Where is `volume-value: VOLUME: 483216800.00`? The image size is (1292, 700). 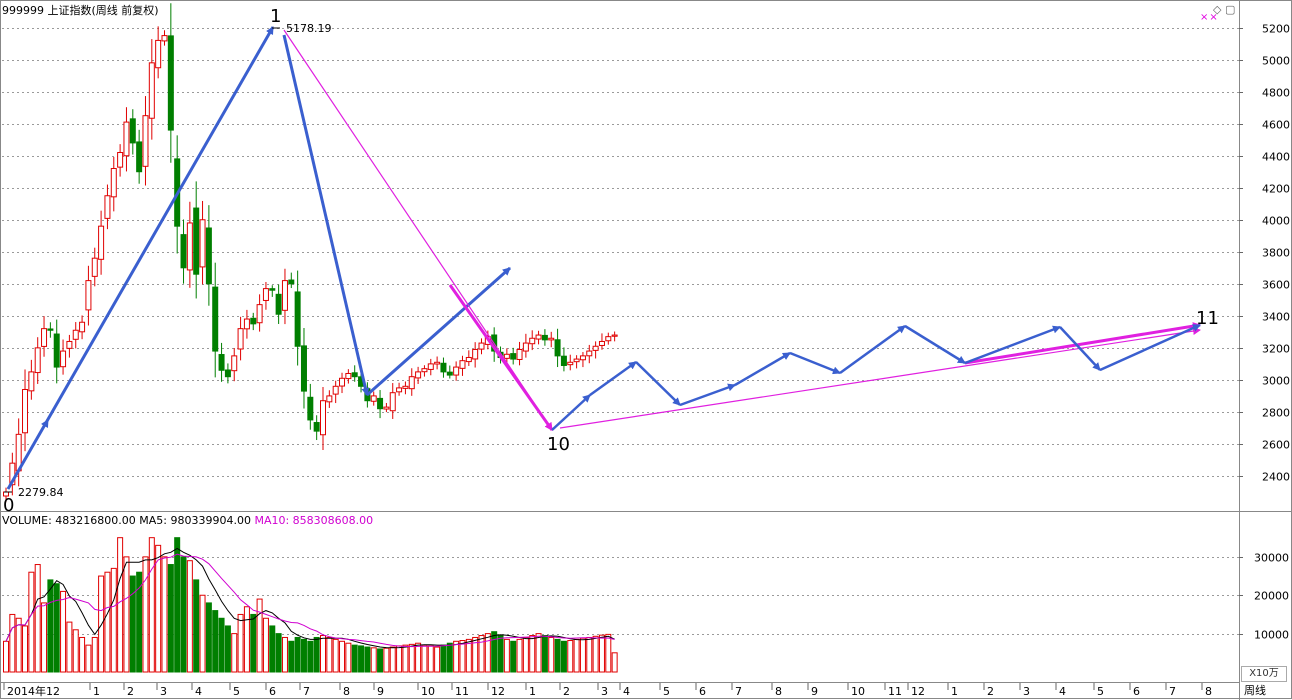
volume-value: VOLUME: 483216800.00 is located at coordinates (69, 520).